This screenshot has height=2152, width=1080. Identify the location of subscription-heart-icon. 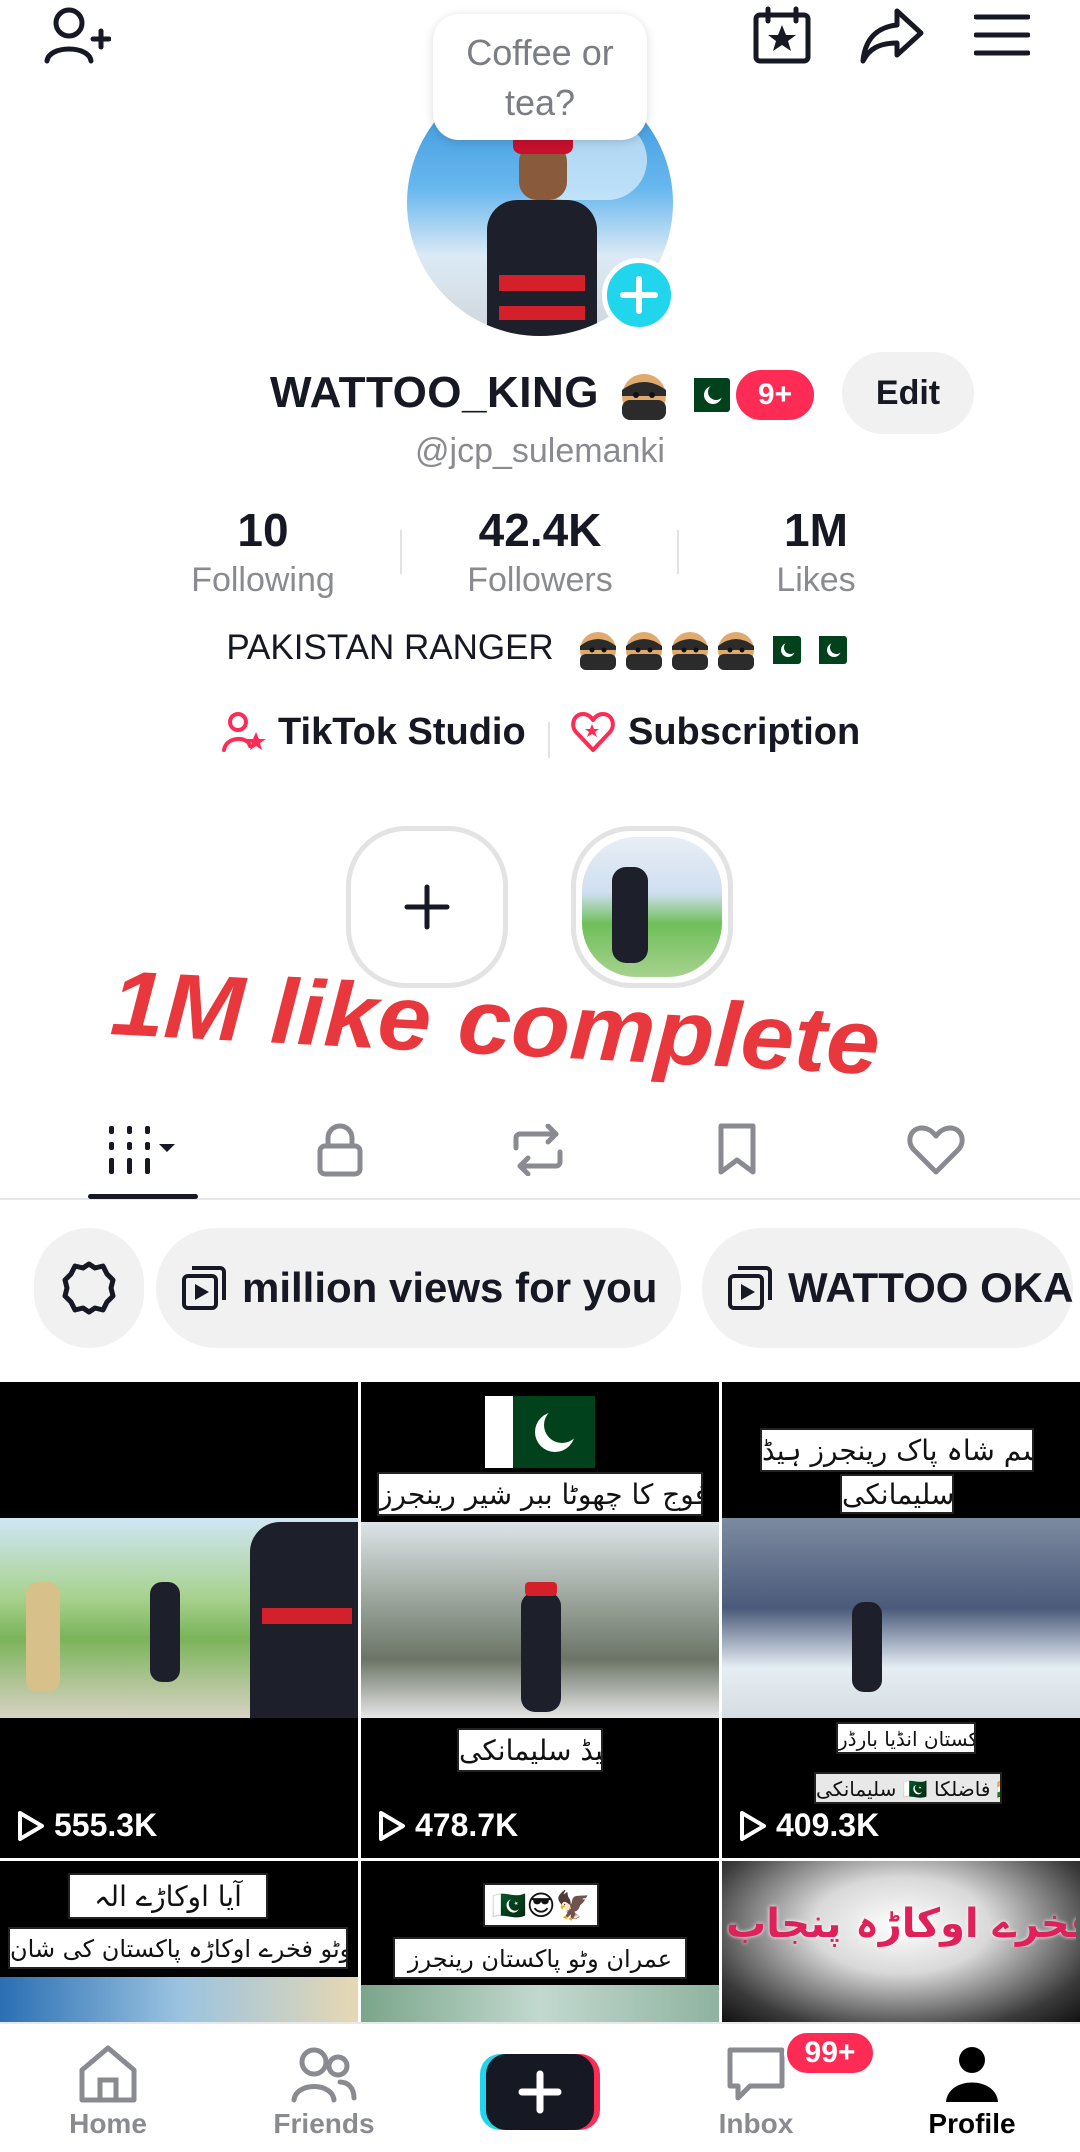
(593, 732).